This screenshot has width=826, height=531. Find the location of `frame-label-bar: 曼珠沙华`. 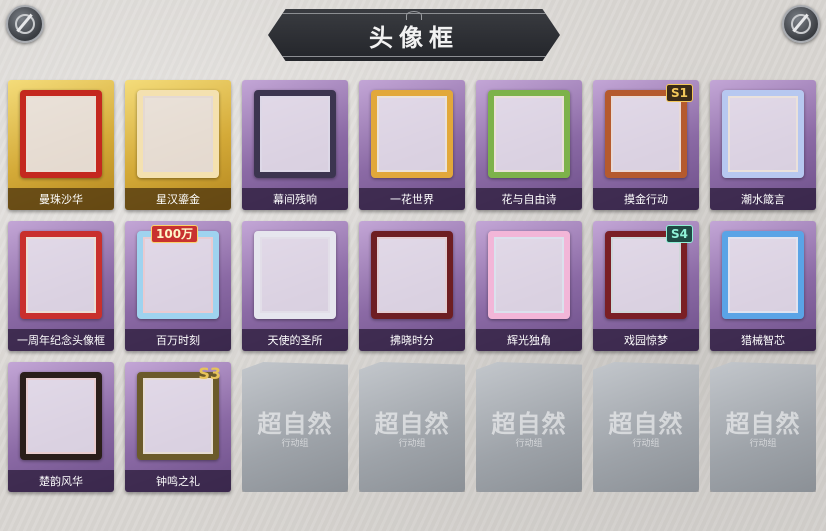

frame-label-bar: 曼珠沙华 is located at coordinates (61, 199).